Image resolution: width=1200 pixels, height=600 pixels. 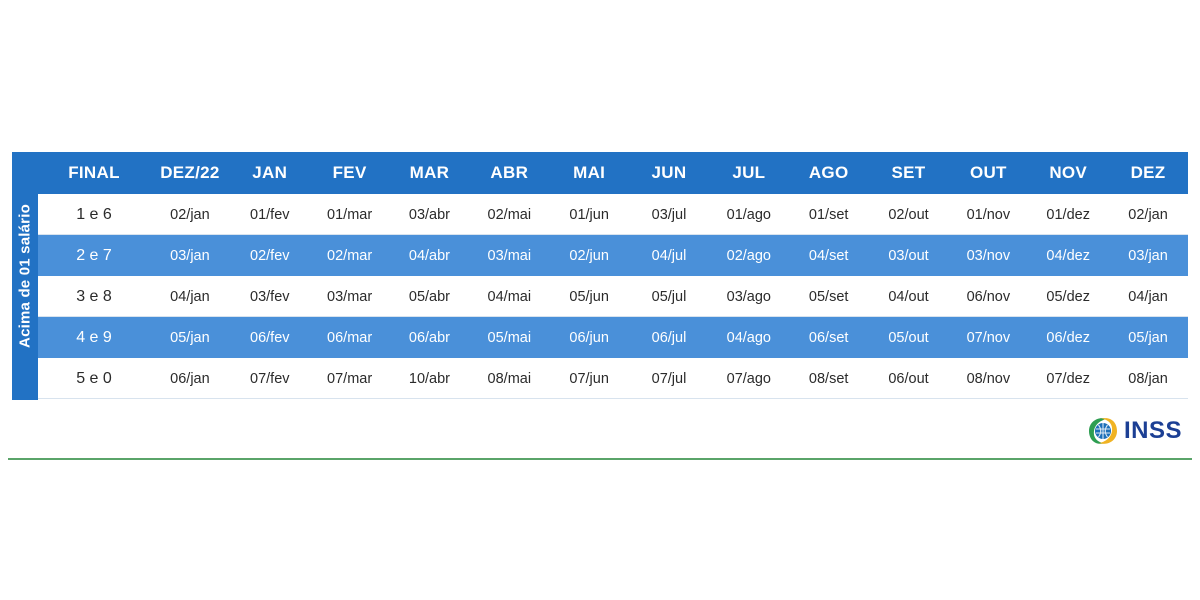 What do you see at coordinates (988, 172) in the screenshot?
I see `column-header-out: OUT` at bounding box center [988, 172].